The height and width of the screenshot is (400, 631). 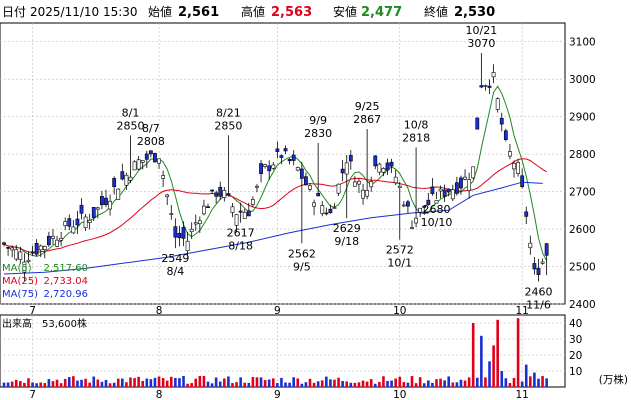 I want to click on annotation-low-value: 2629, so click(x=347, y=228).